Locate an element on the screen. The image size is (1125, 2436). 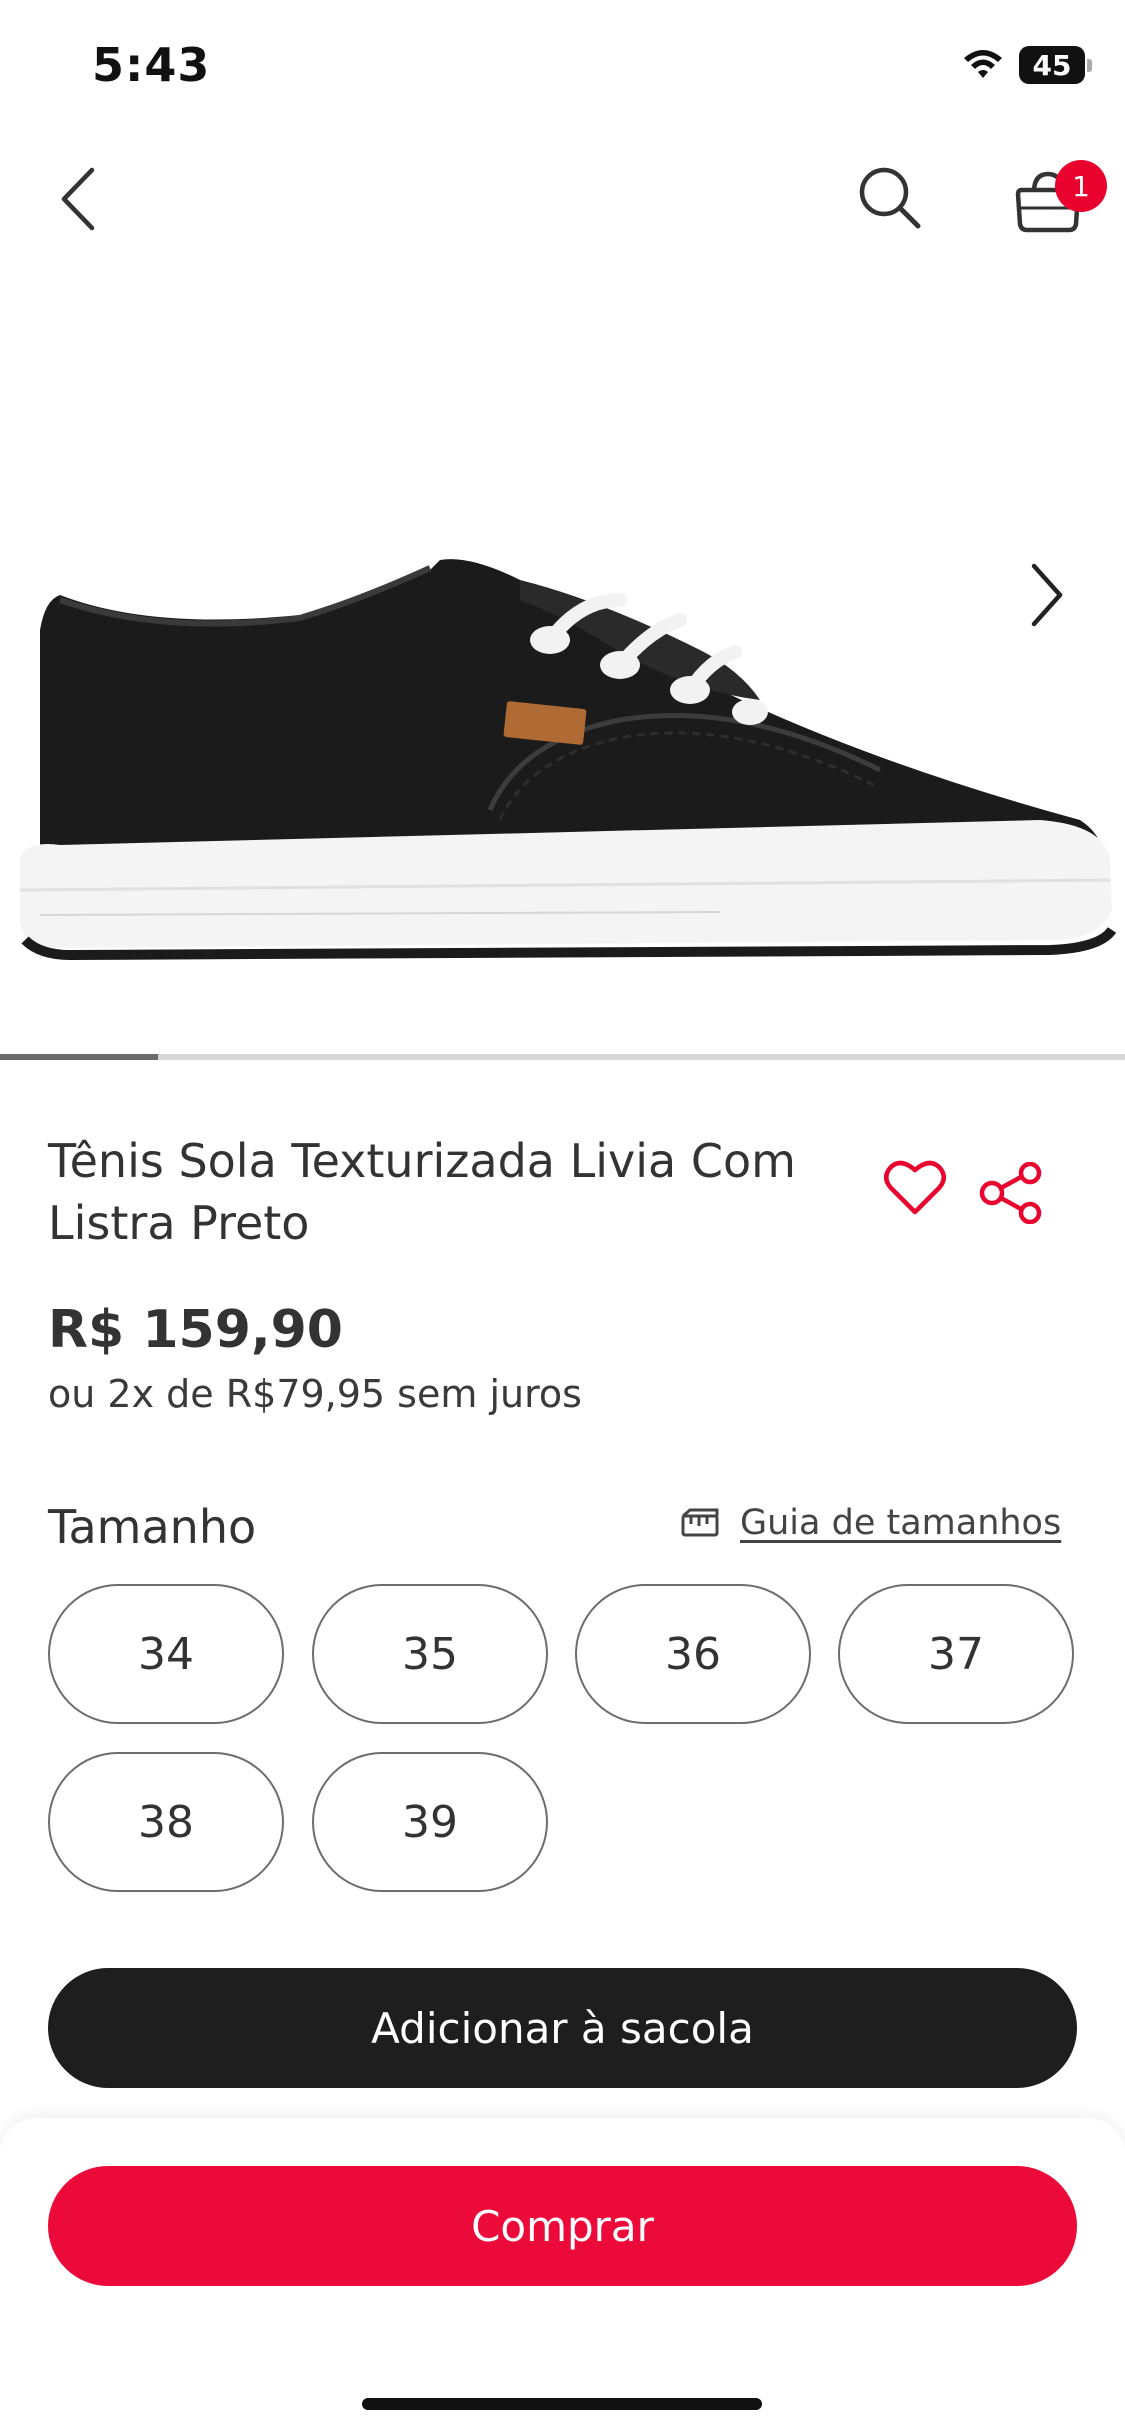
ruler-icon is located at coordinates (700, 1522).